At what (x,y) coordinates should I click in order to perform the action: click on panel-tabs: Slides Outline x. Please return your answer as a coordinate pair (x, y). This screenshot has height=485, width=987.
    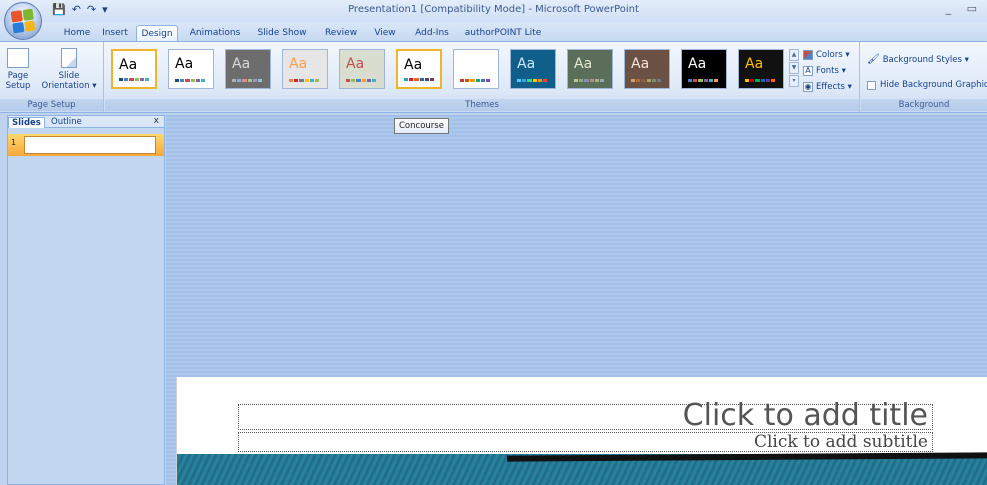
    Looking at the image, I should click on (86, 122).